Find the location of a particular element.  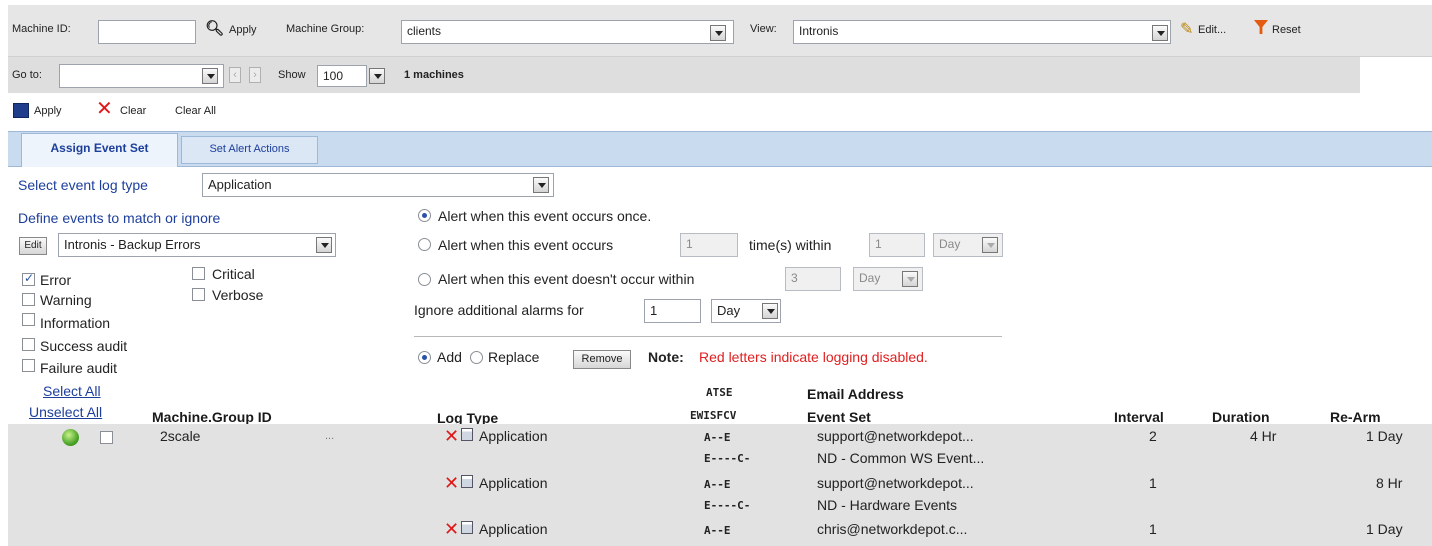

form-divider is located at coordinates (708, 336).